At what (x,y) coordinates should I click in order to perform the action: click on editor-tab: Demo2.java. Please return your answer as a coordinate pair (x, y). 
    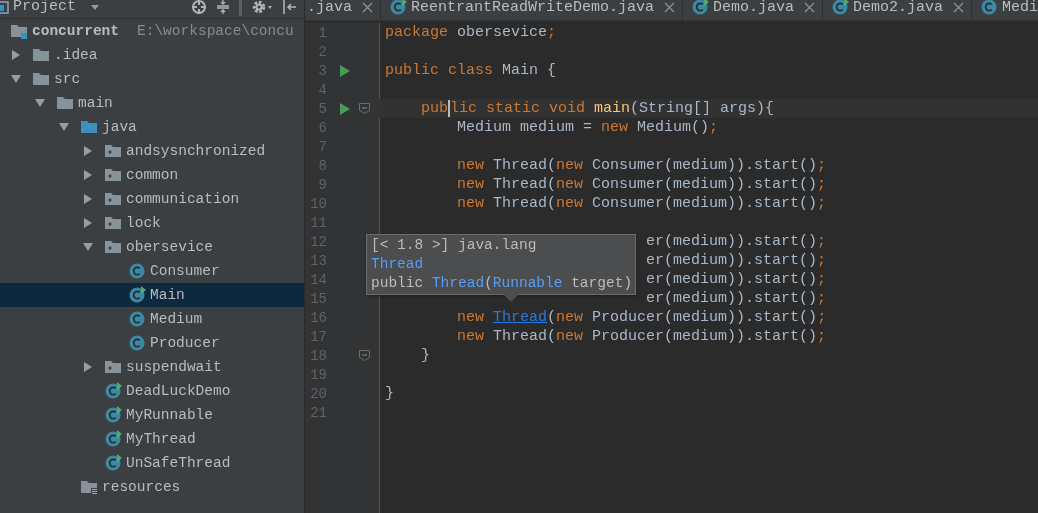
    Looking at the image, I should click on (898, 10).